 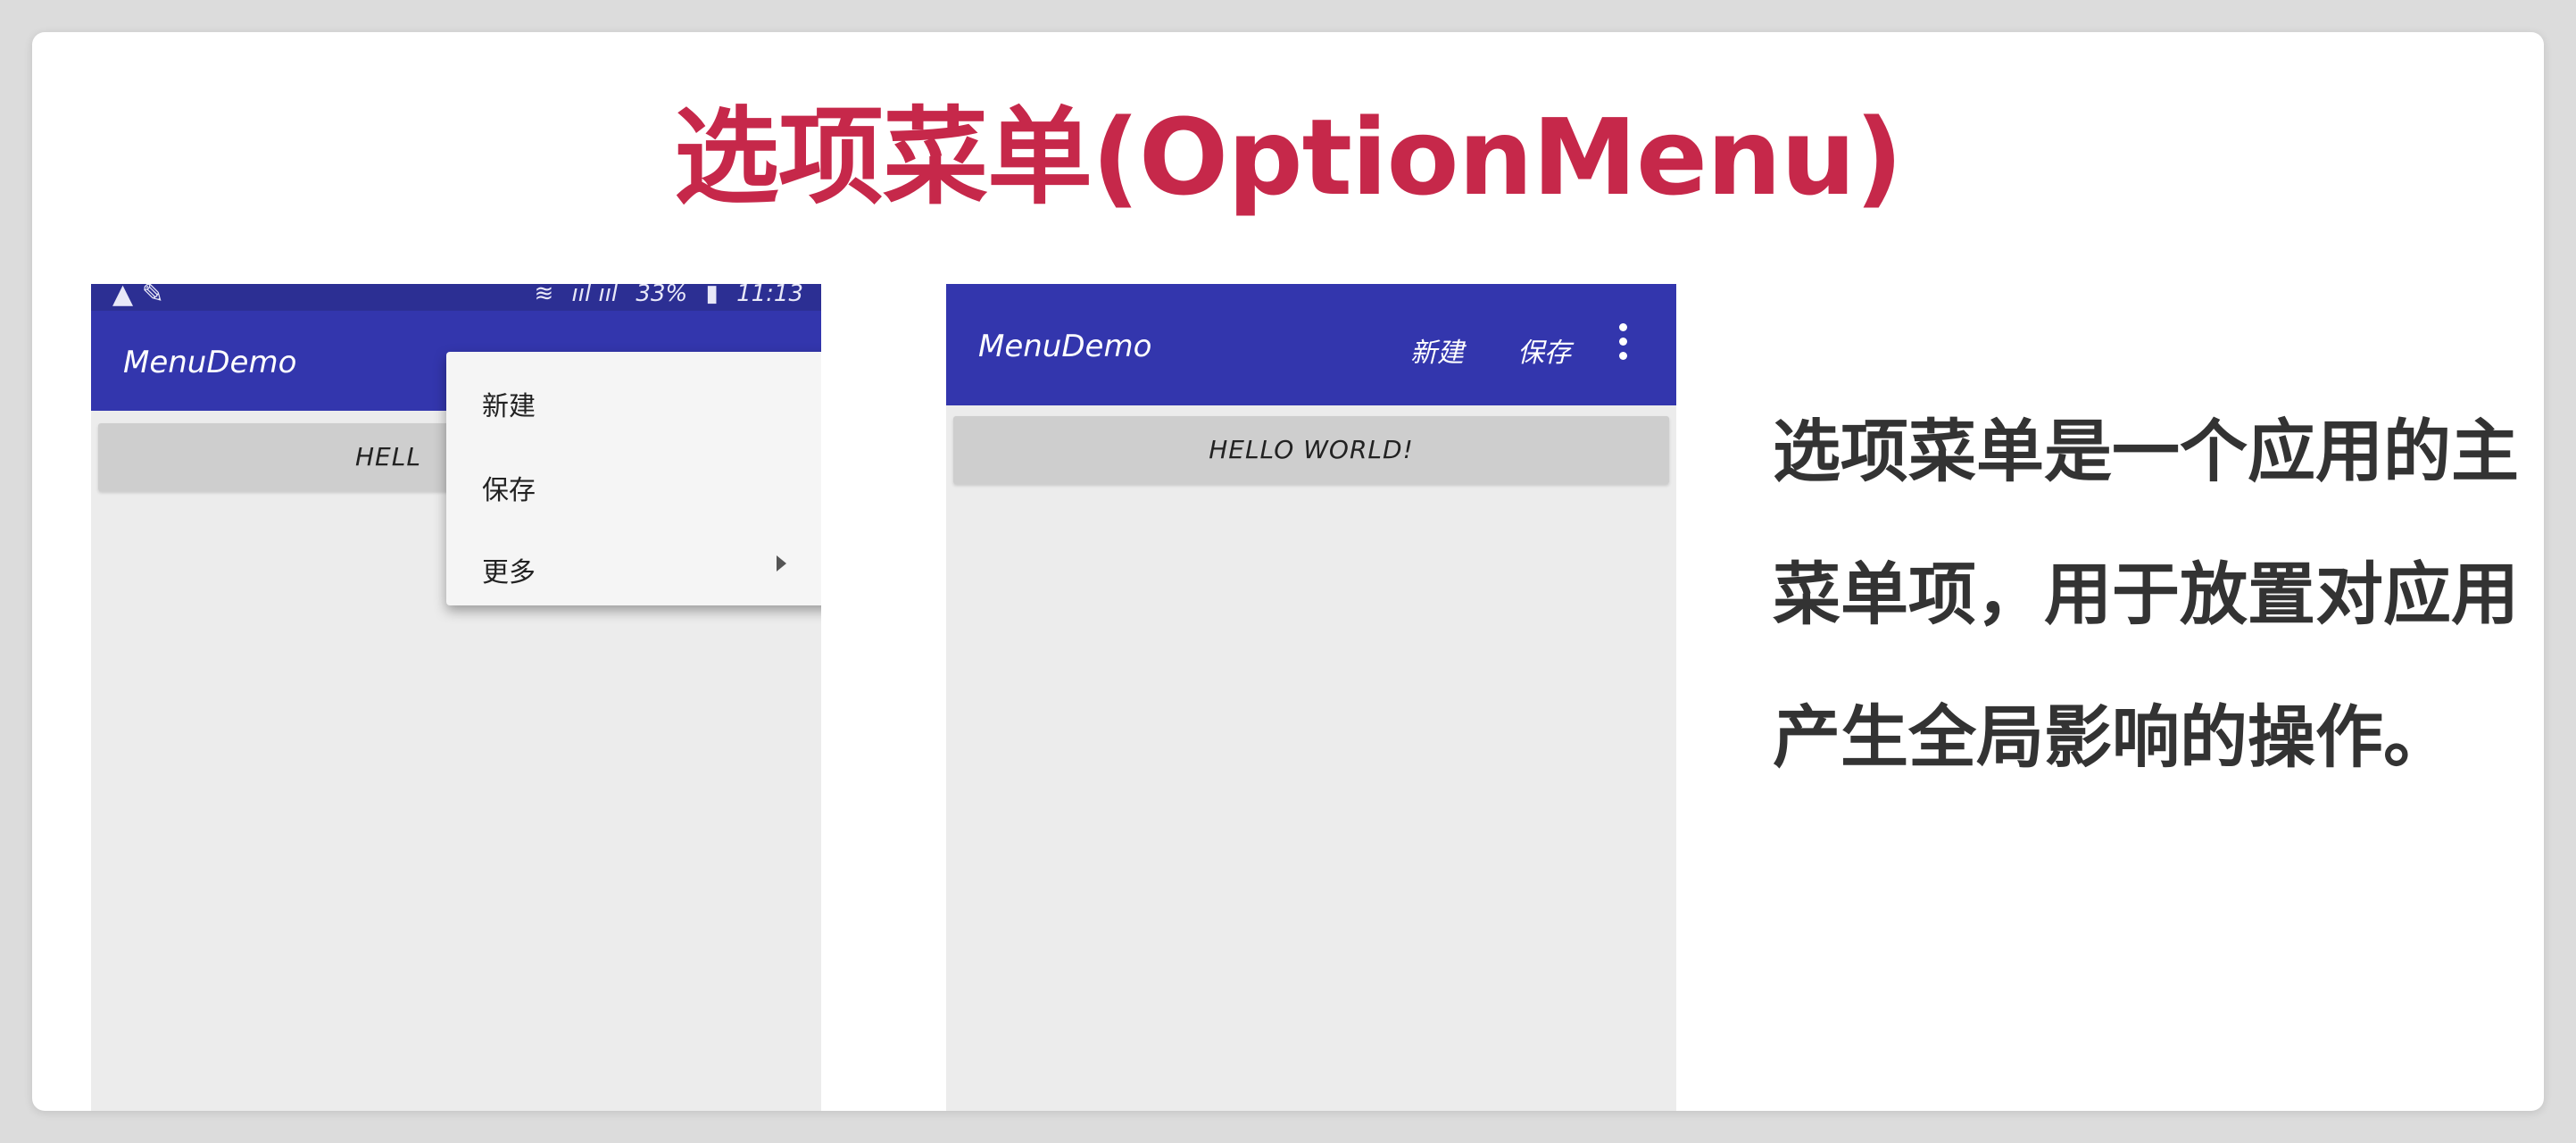 I want to click on signal-icon: ııl ııl, so click(x=595, y=295).